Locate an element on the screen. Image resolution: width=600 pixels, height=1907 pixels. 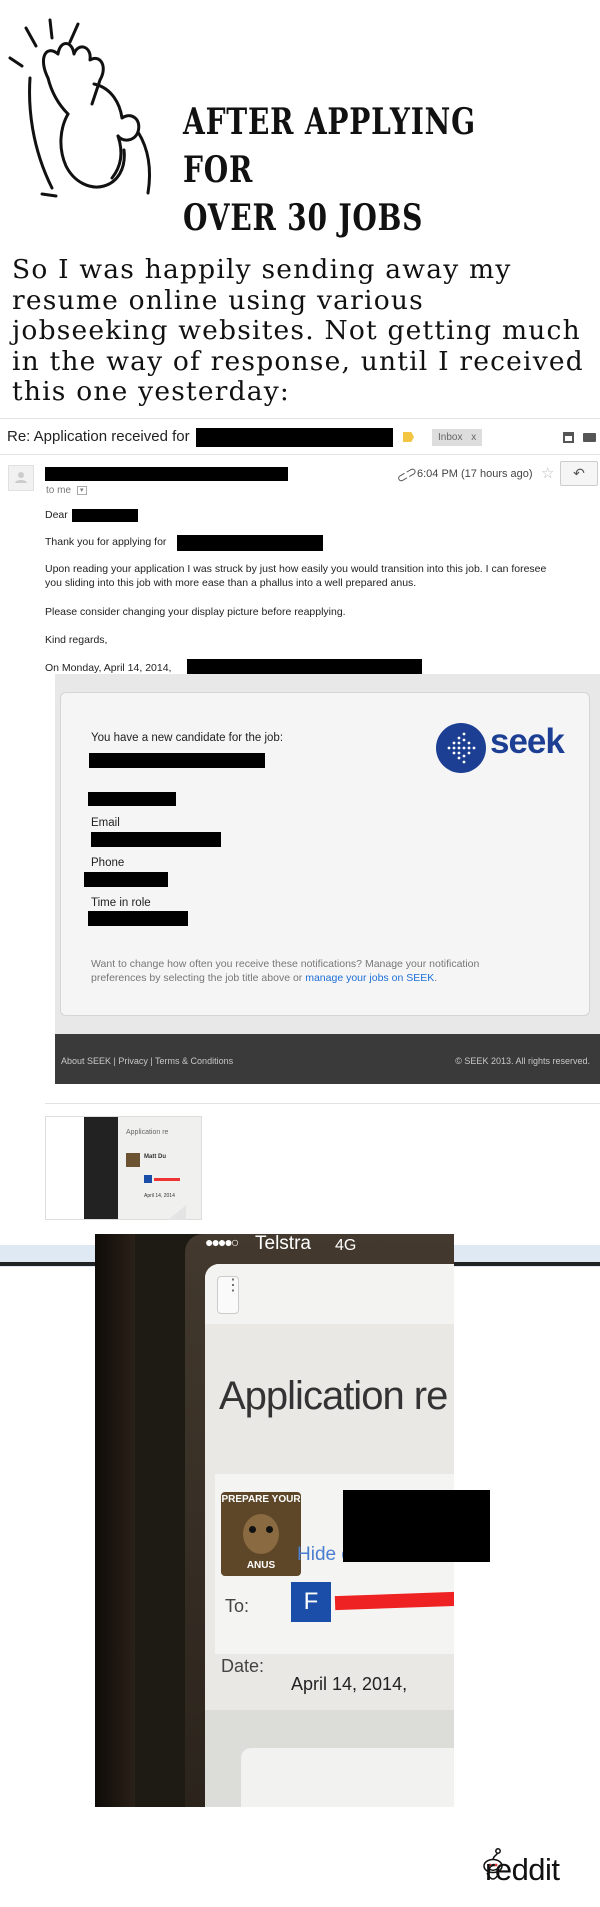
greeting-text: Dear is located at coordinates (56, 515).